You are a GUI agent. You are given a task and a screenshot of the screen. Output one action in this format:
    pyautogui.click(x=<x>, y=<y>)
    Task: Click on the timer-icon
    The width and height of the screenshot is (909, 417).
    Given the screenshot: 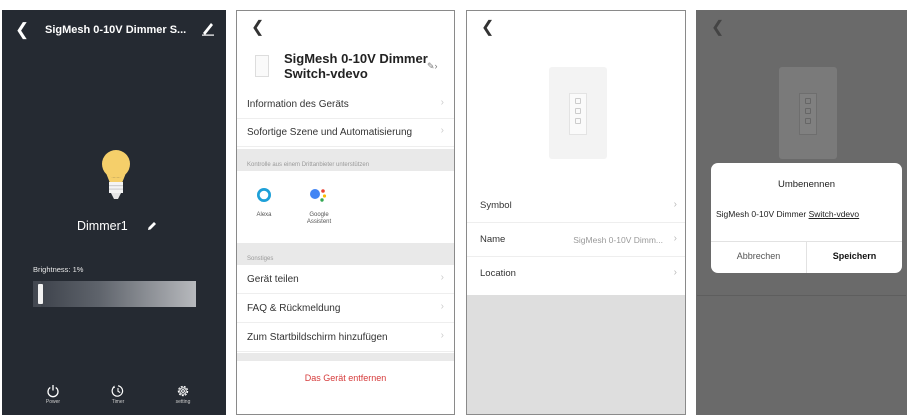 What is the action you would take?
    pyautogui.click(x=117, y=391)
    